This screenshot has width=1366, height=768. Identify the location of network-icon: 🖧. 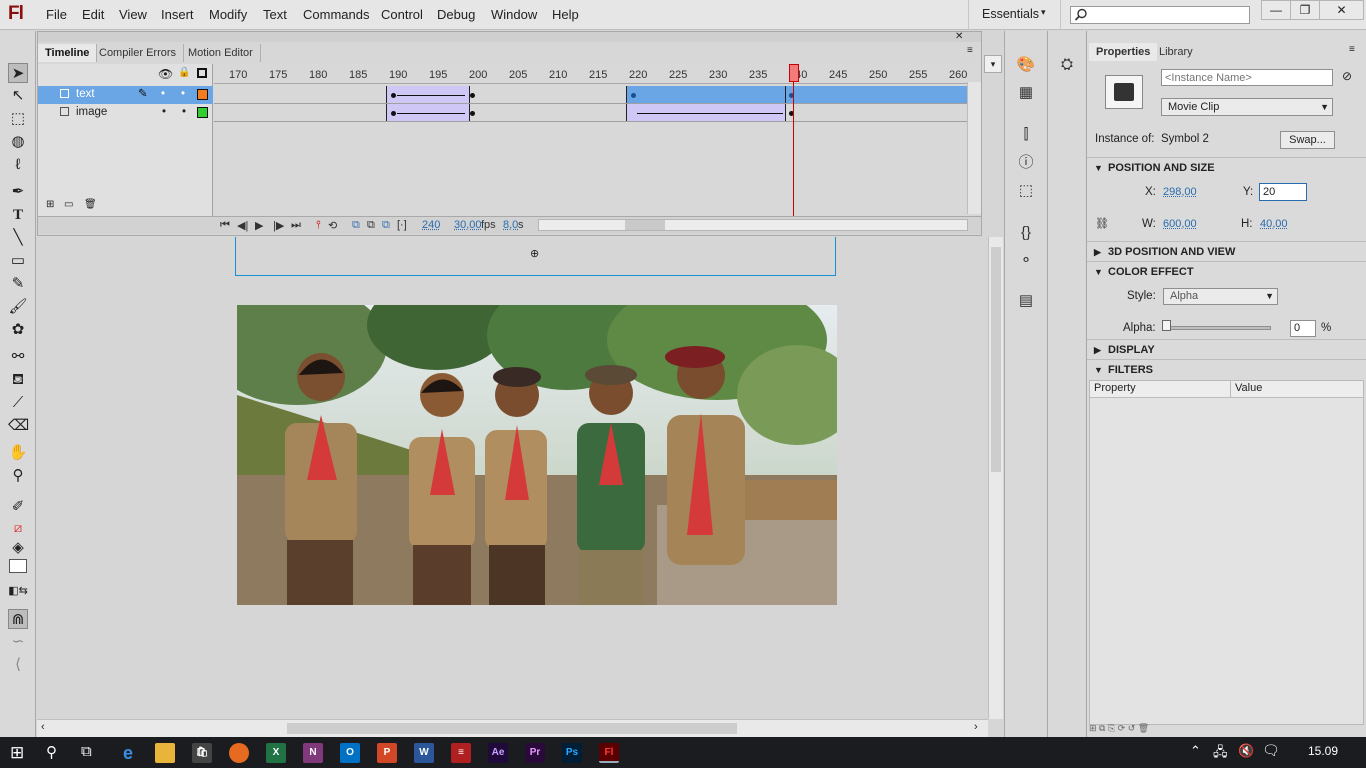
(1220, 754).